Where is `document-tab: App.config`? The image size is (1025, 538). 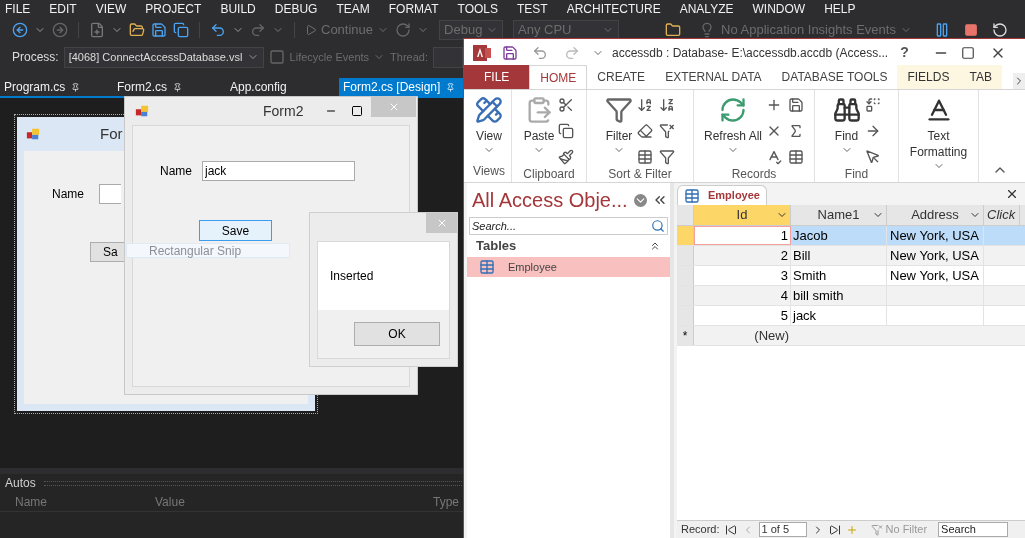 document-tab: App.config is located at coordinates (282, 87).